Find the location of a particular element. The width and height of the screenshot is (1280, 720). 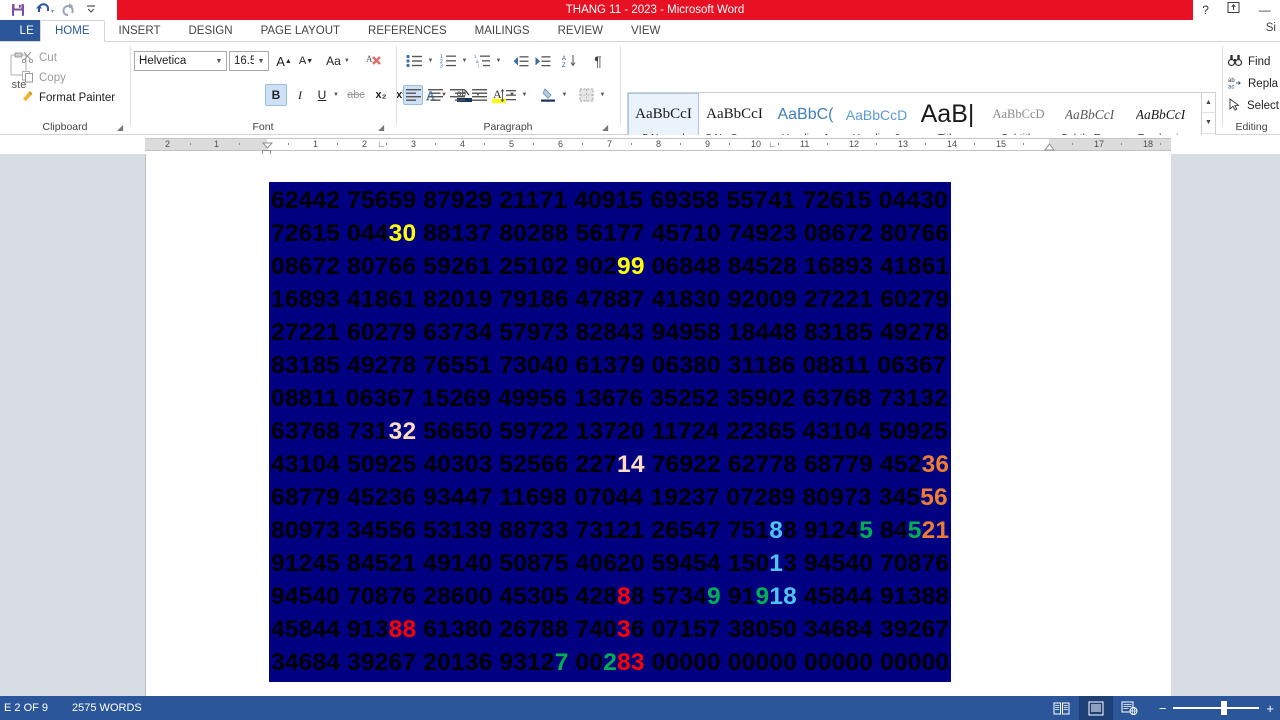

word-count: 2575 WORDS is located at coordinates (107, 708).